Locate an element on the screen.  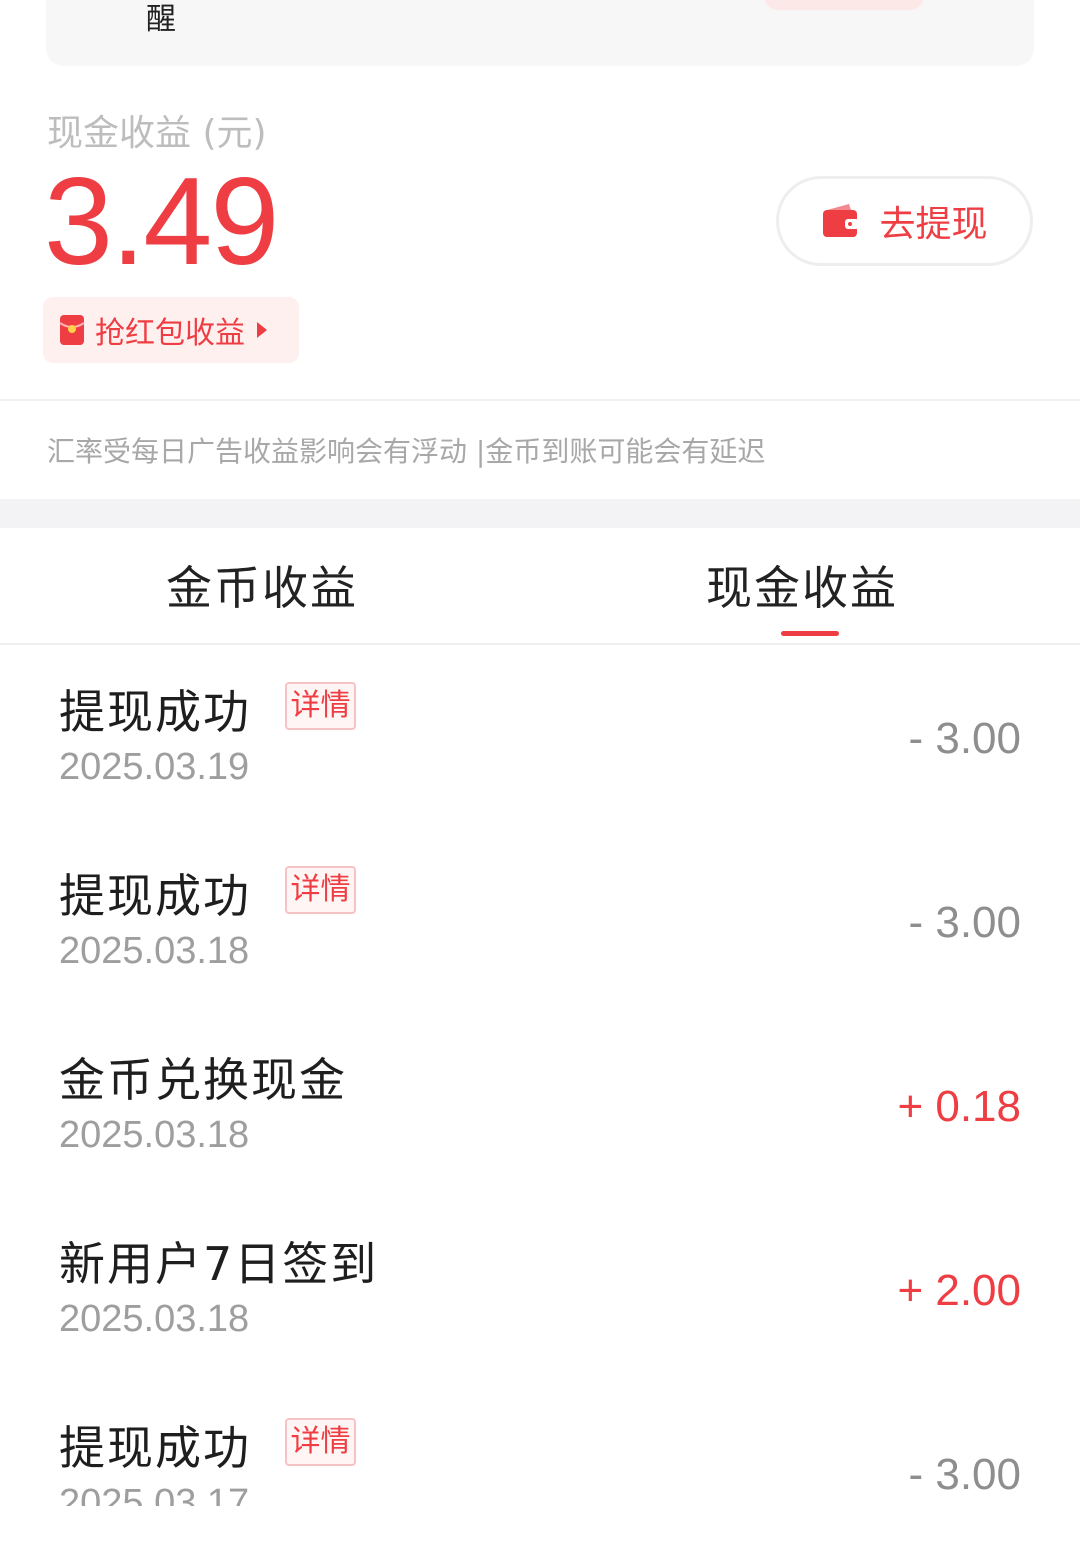
red-packet-label: 抢红包收益 is located at coordinates (170, 333).